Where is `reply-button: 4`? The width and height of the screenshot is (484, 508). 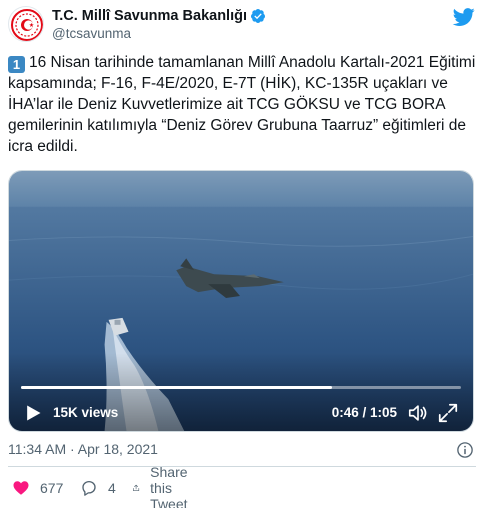
reply-button: 4 is located at coordinates (98, 488).